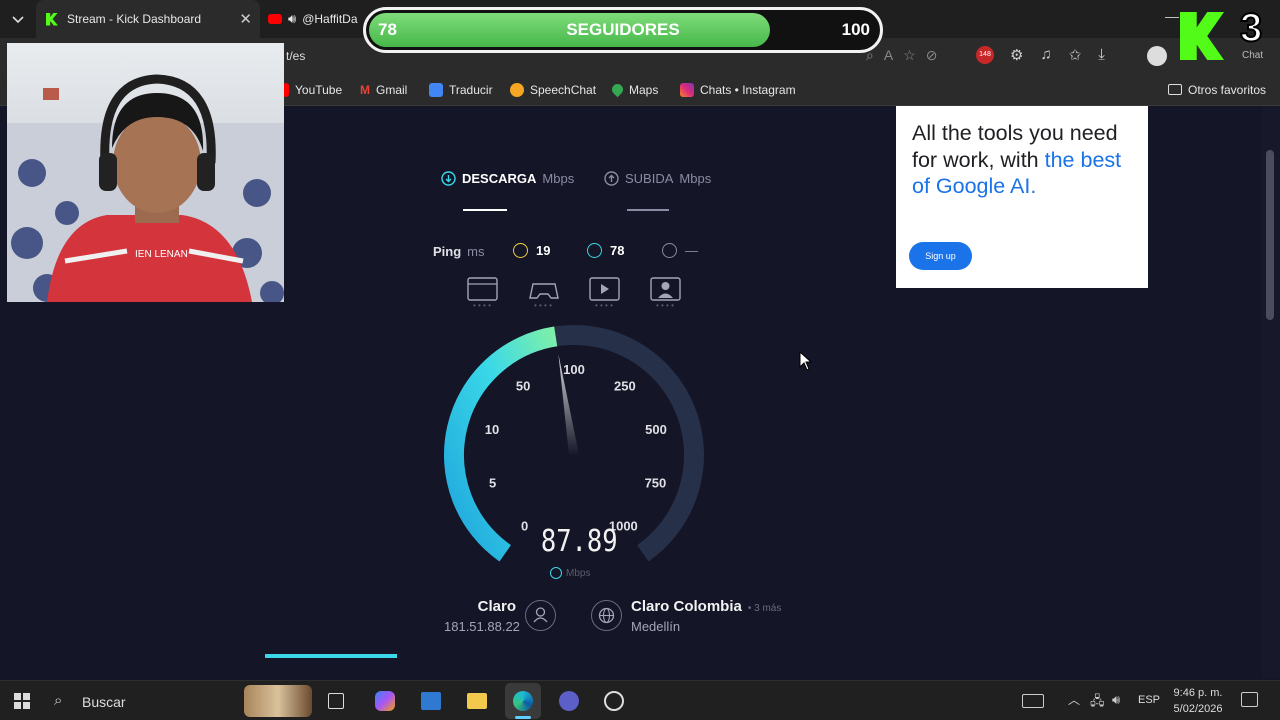 Image resolution: width=1280 pixels, height=720 pixels. Describe the element at coordinates (365, 89) in the screenshot. I see `gmail-icon: M` at that location.